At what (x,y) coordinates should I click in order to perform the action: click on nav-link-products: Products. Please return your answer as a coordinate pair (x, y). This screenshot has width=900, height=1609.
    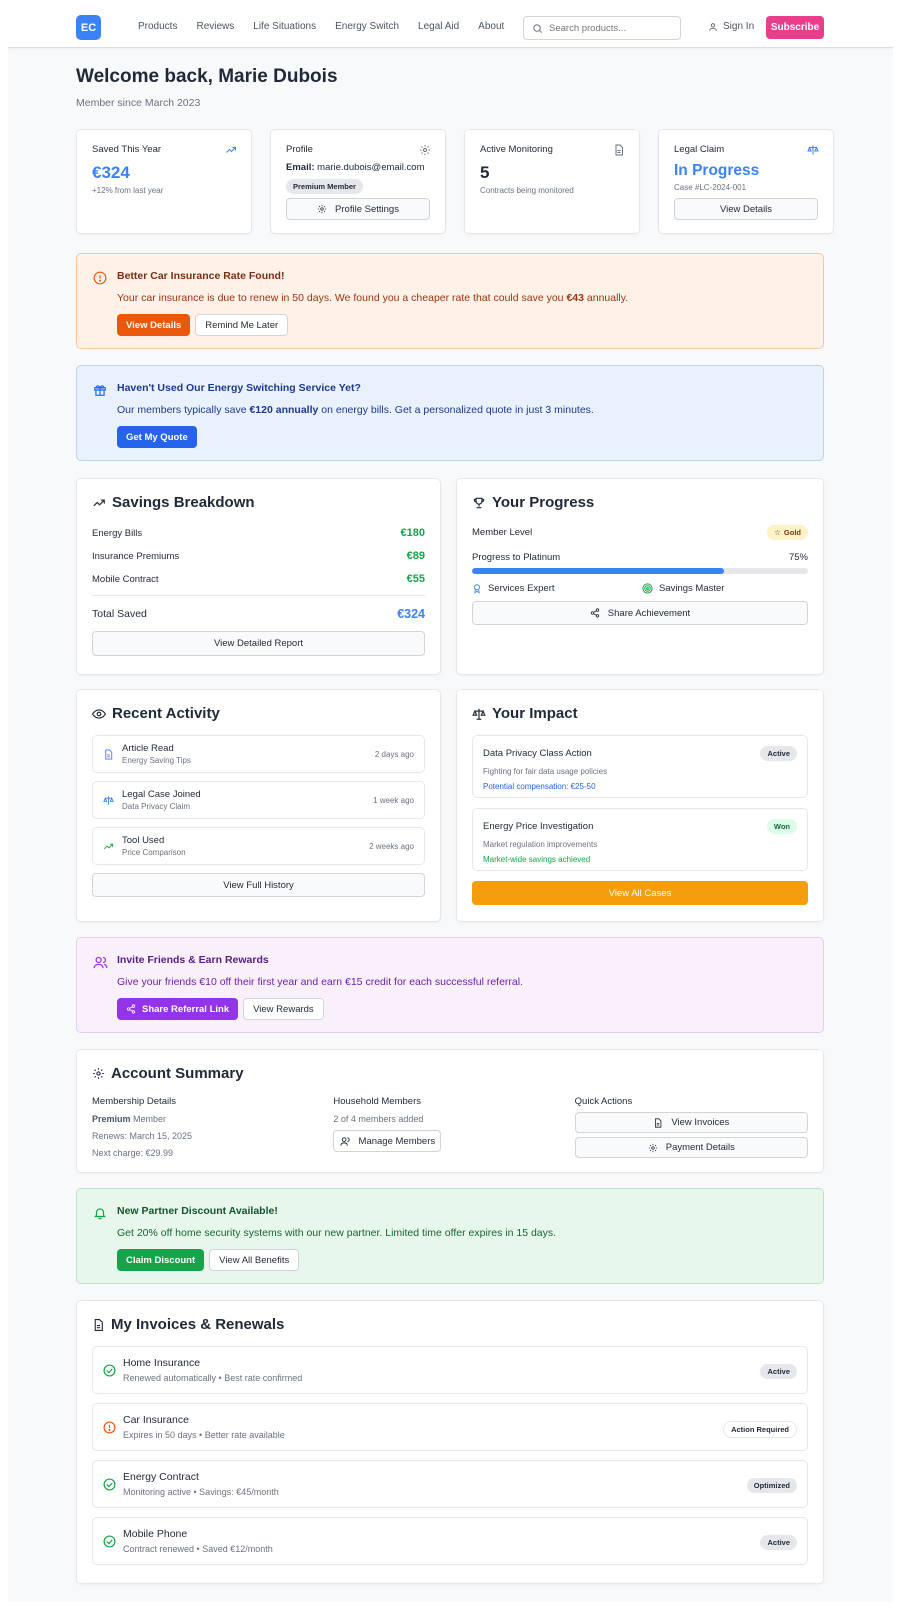
    Looking at the image, I should click on (157, 26).